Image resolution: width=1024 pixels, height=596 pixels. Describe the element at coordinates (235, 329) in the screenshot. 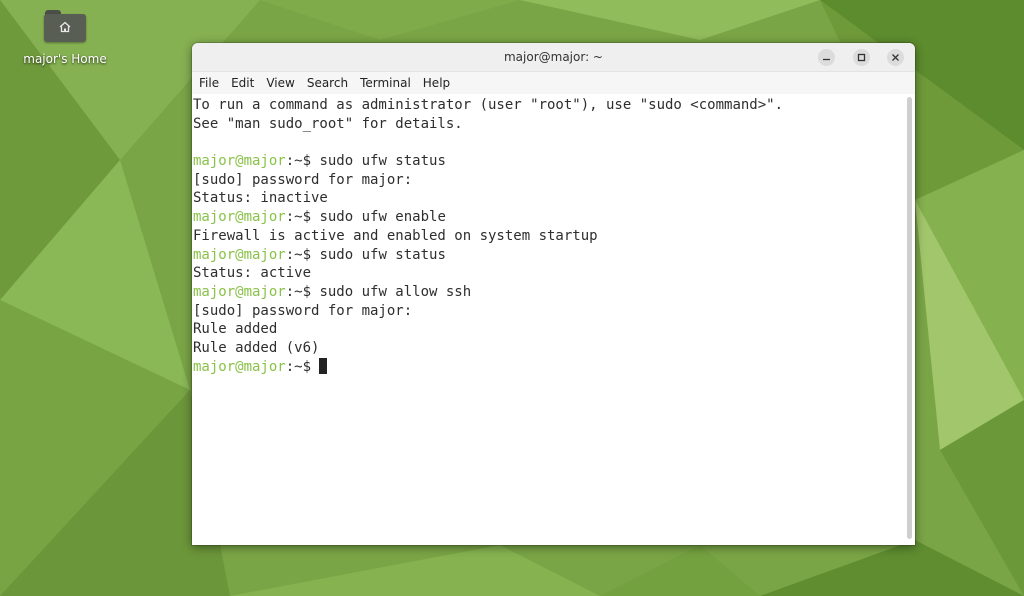

I see `output-text: Rule added` at that location.